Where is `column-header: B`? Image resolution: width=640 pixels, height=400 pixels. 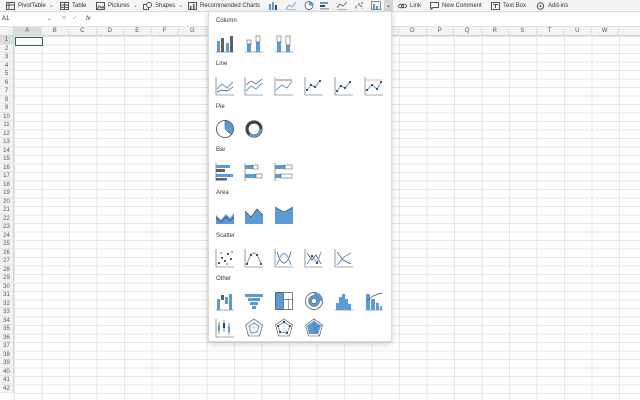 column-header: B is located at coordinates (55, 31).